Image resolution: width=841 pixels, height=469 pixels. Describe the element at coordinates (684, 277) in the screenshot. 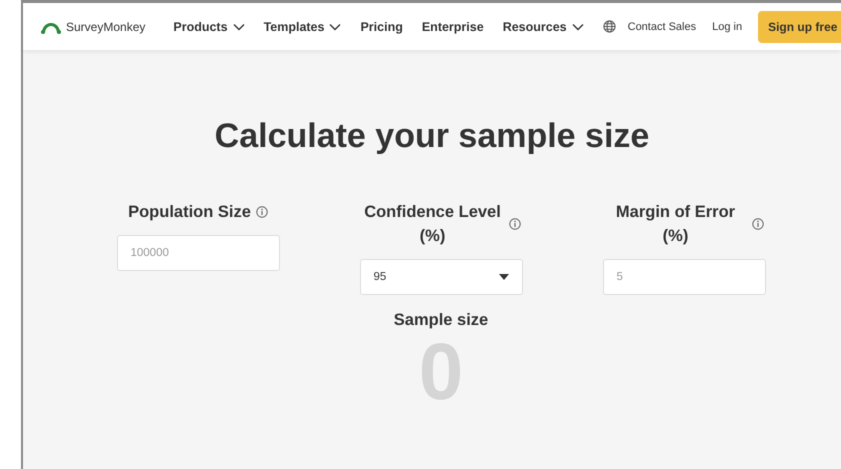

I see `input-field: 5` at that location.